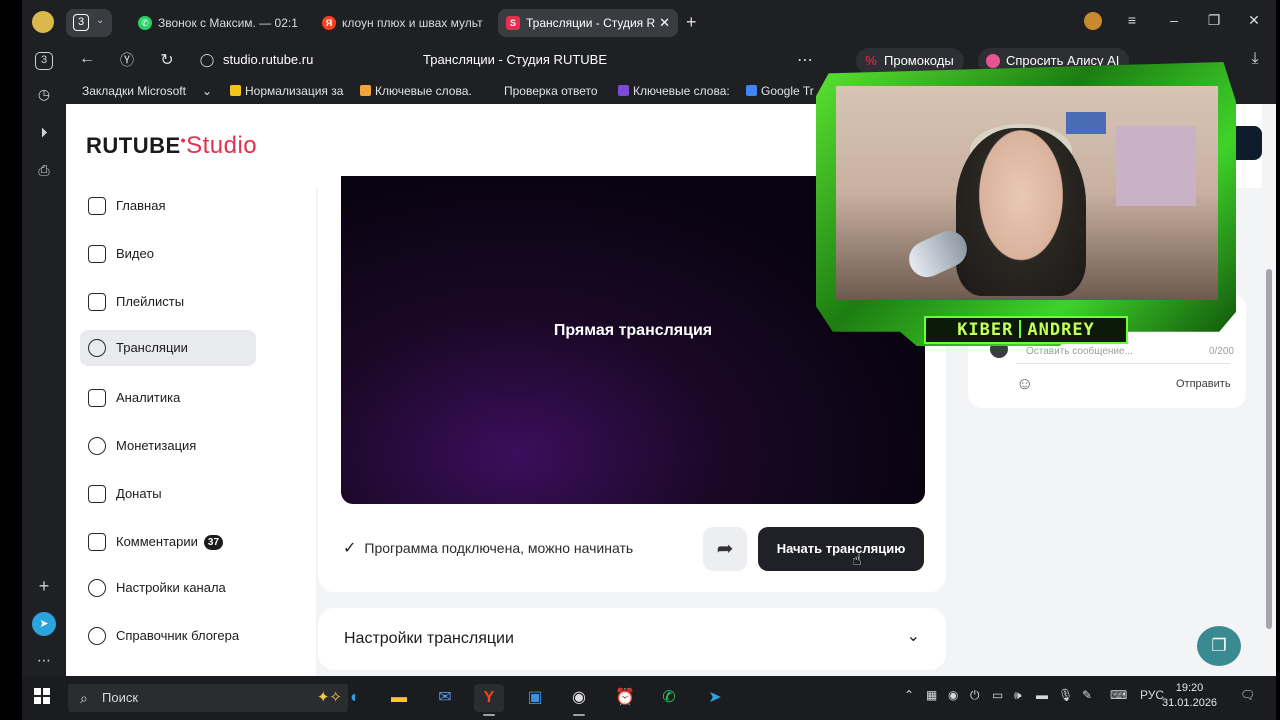 This screenshot has width=1280, height=720. Describe the element at coordinates (1254, 20) in the screenshot. I see `close-window-button: ✕` at that location.